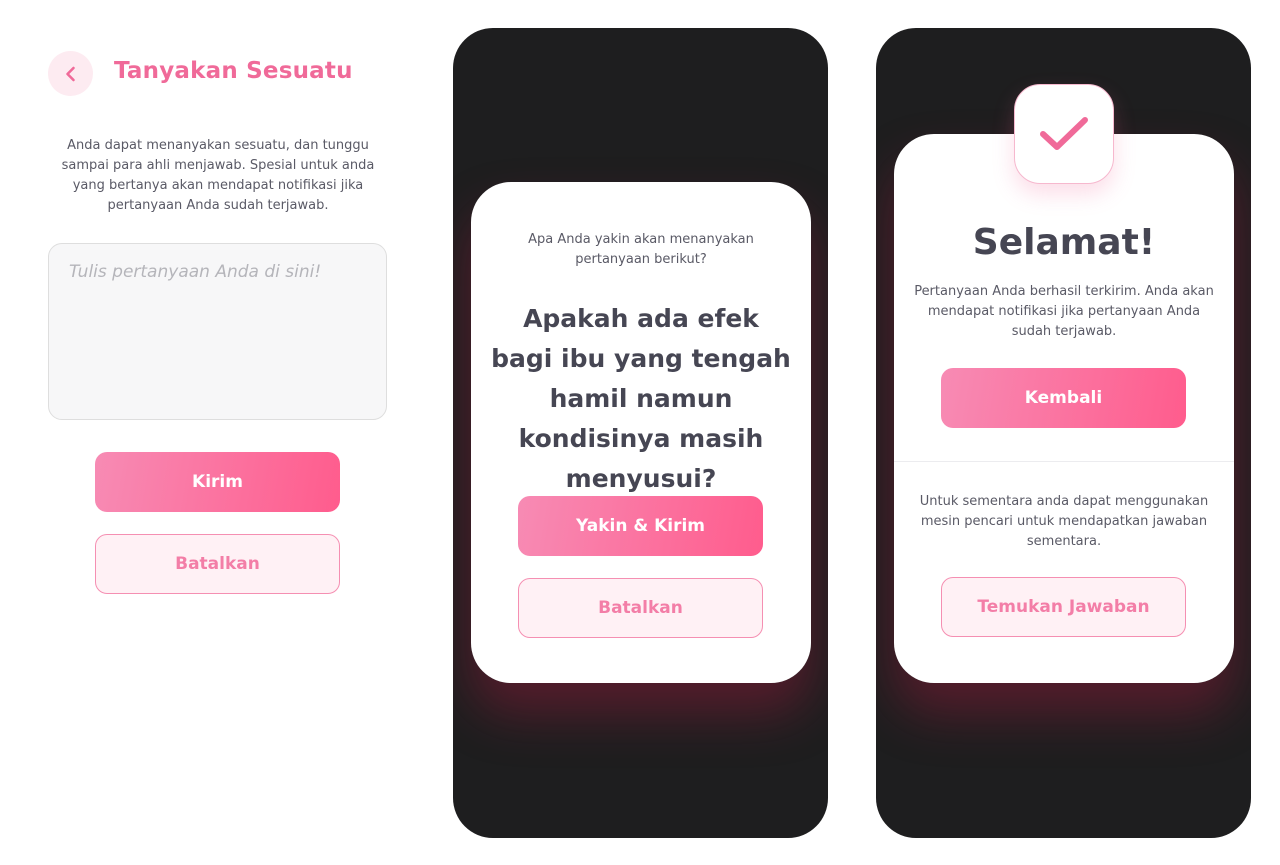 Image resolution: width=1280 pixels, height=865 pixels. What do you see at coordinates (1064, 461) in the screenshot?
I see `divider` at bounding box center [1064, 461].